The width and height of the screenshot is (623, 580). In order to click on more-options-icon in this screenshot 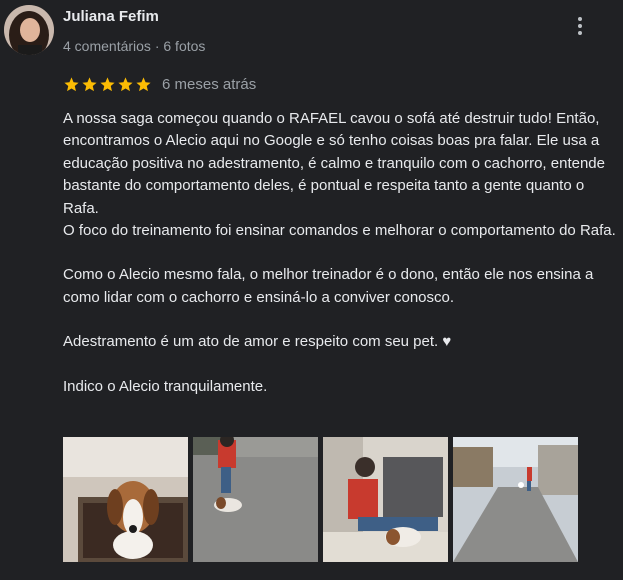, I will do `click(580, 26)`.